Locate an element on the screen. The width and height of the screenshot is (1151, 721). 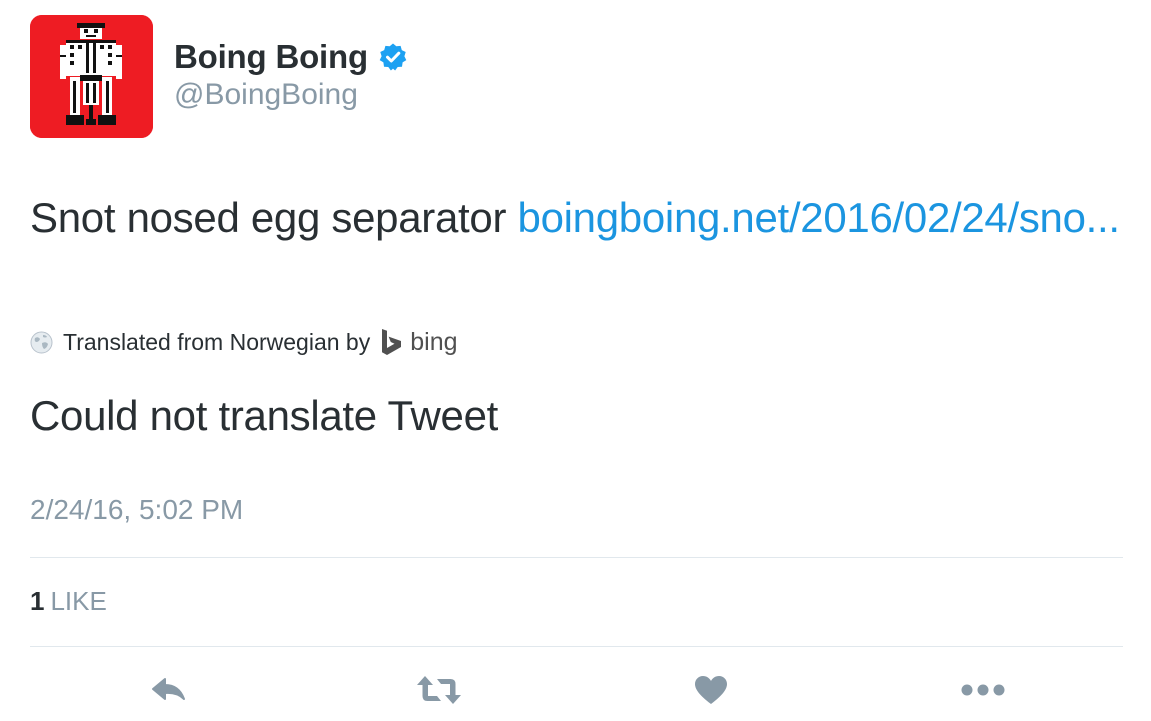
like-button is located at coordinates (711, 690).